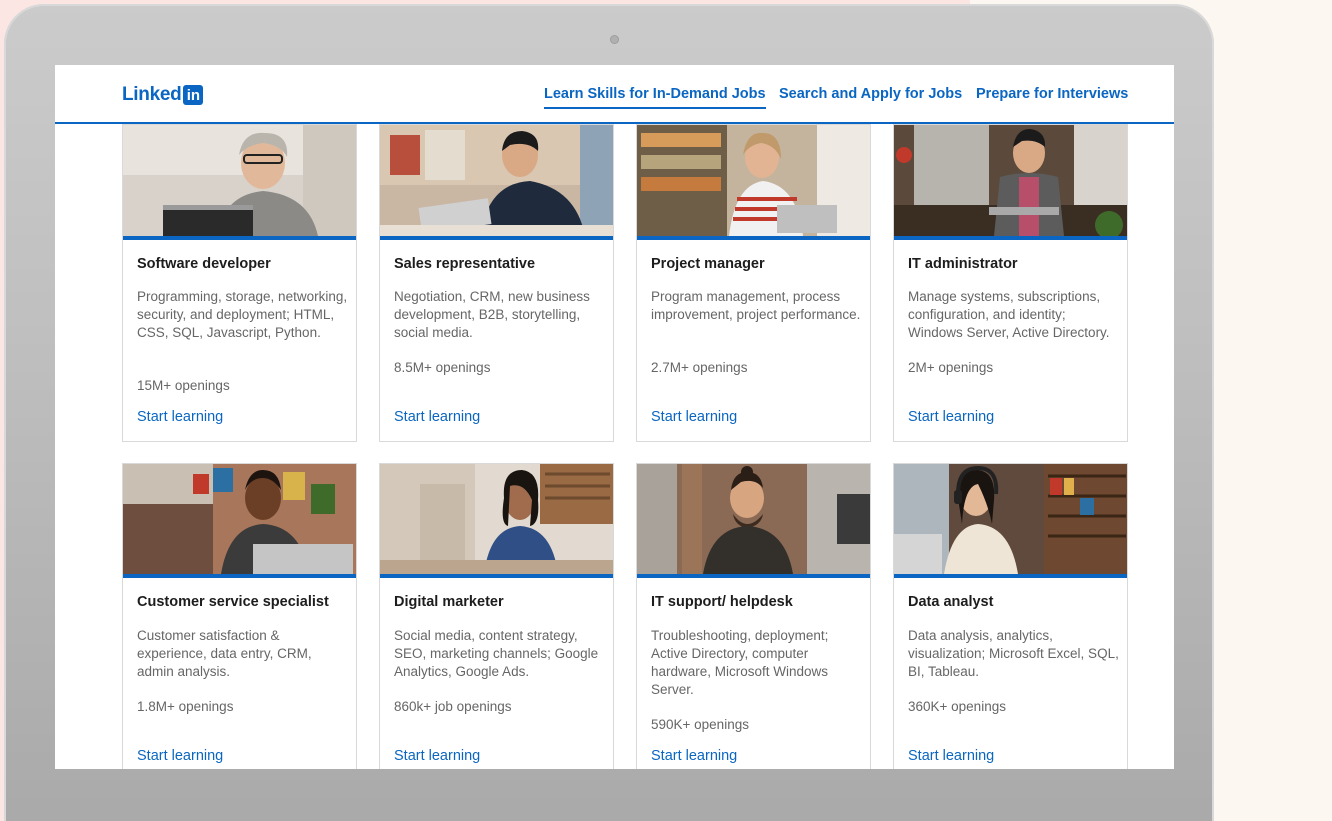  I want to click on card-title: Data analyst, so click(951, 602).